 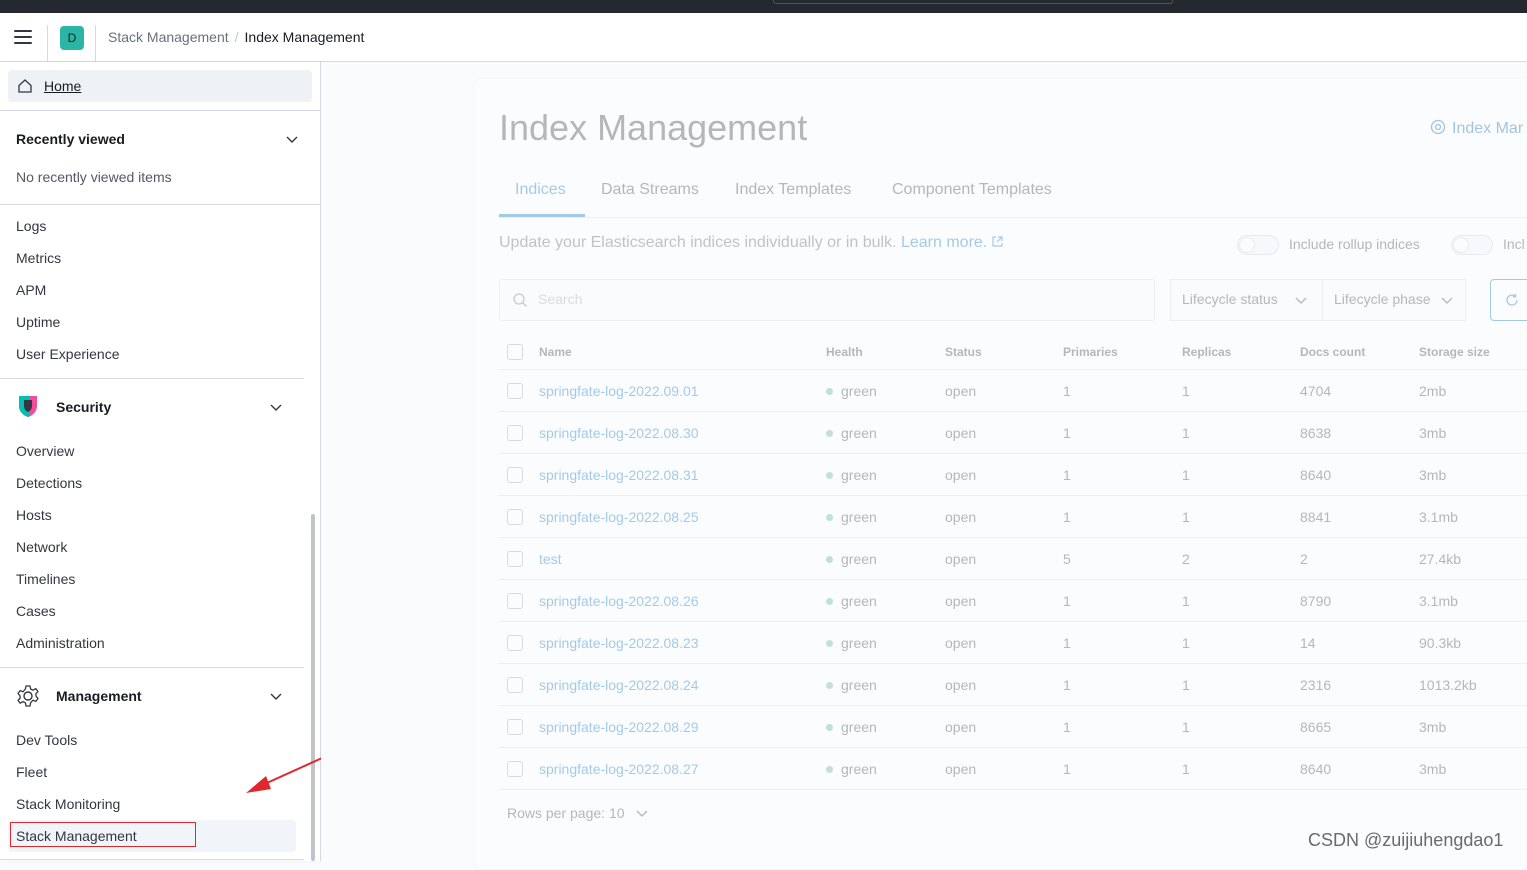 What do you see at coordinates (1359, 474) in the screenshot?
I see `docs-count-cell: 8640` at bounding box center [1359, 474].